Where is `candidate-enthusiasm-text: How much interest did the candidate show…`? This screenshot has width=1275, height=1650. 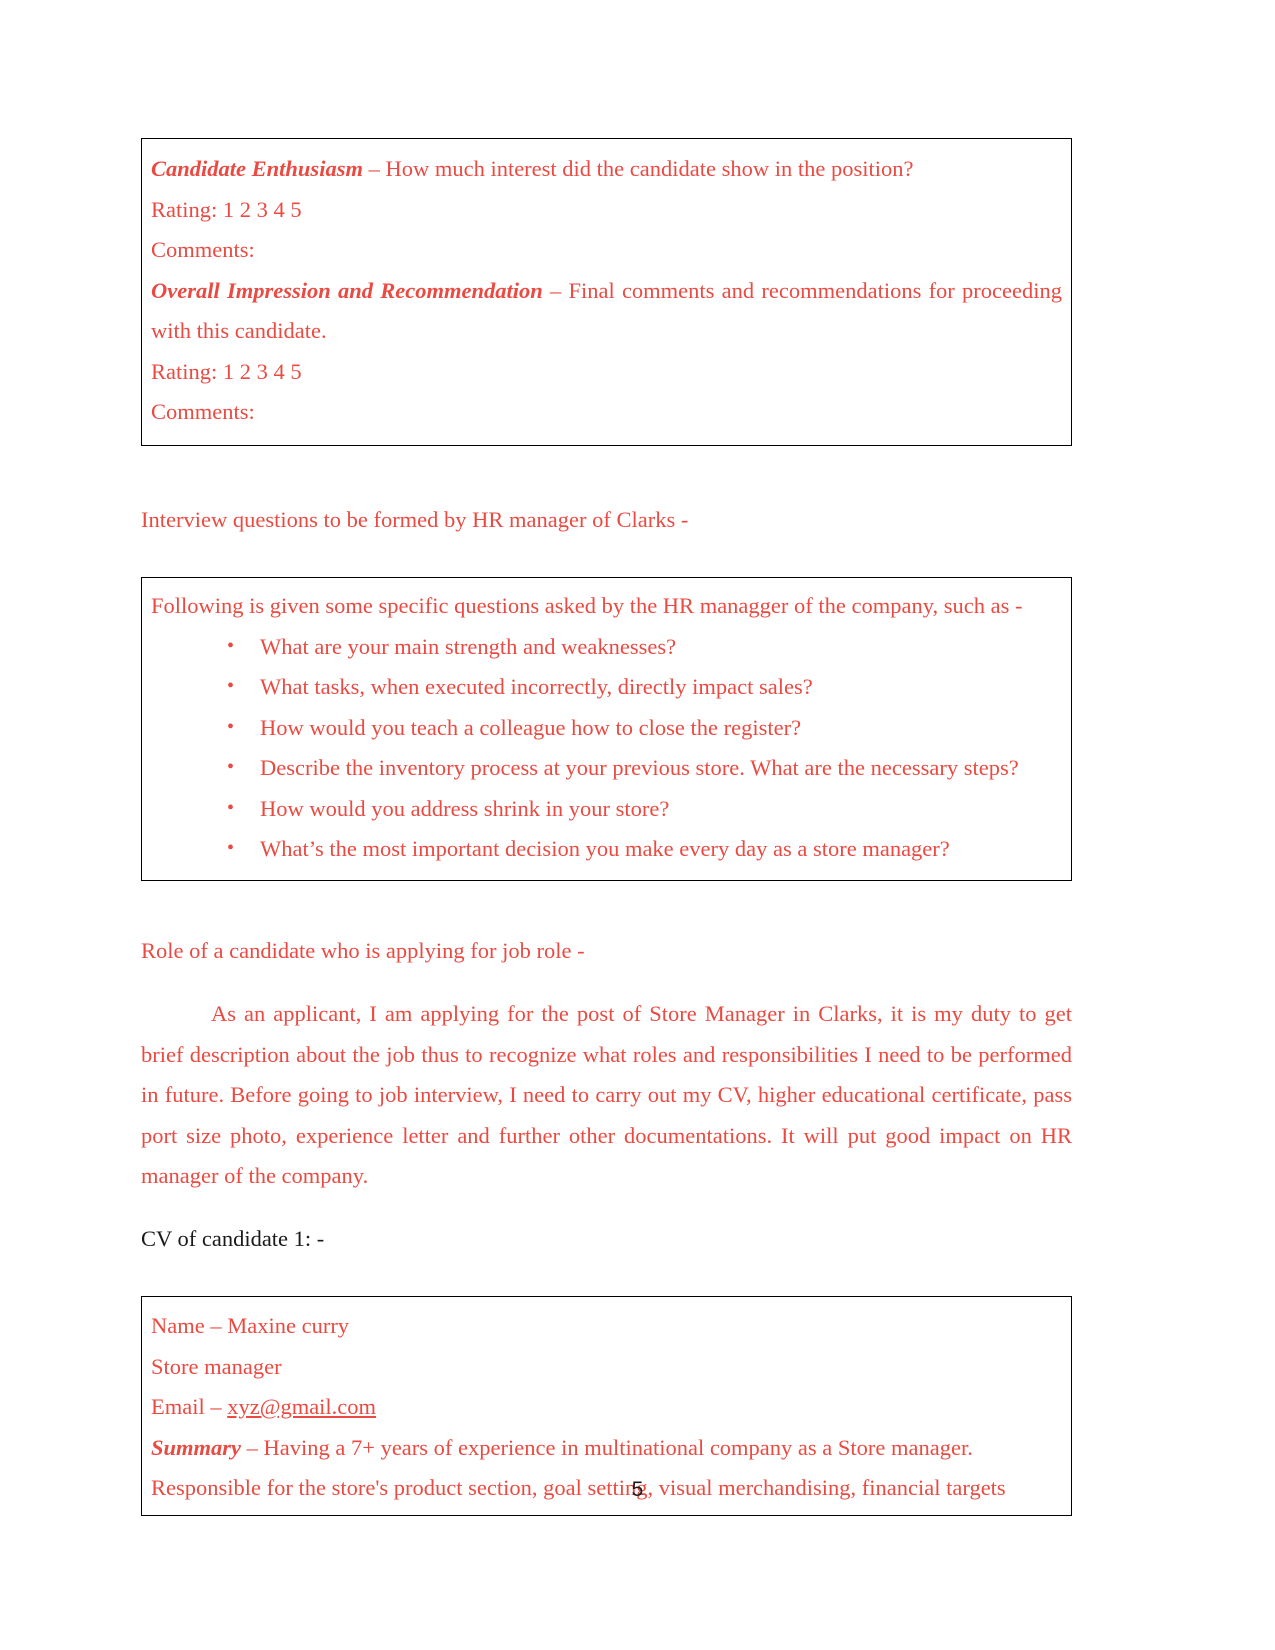
candidate-enthusiasm-text: How much interest did the candidate show… is located at coordinates (649, 168).